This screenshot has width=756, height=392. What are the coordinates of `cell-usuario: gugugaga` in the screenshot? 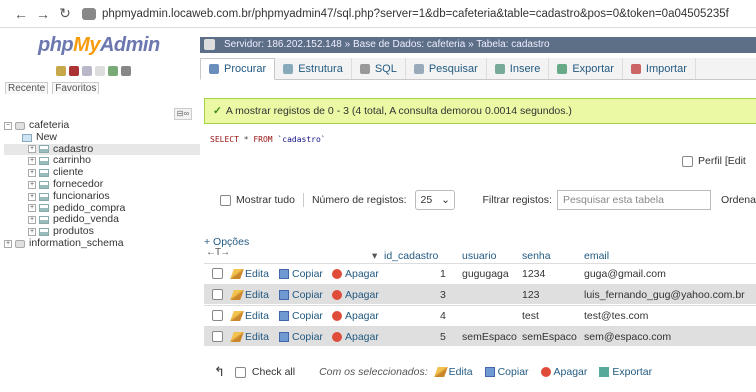 It's located at (485, 274).